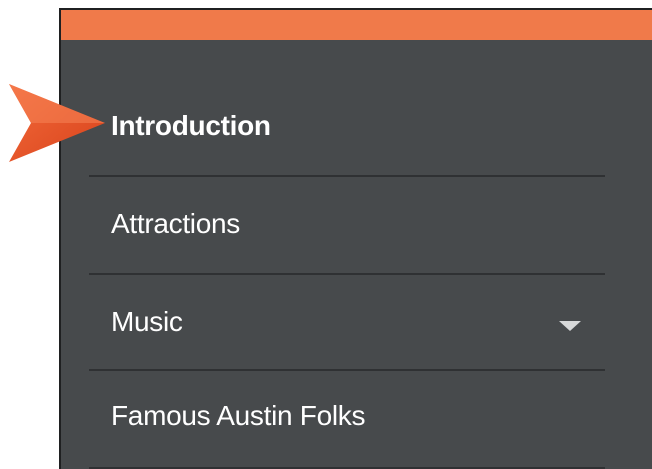  I want to click on sidebar-item-label: Introduction, so click(191, 125).